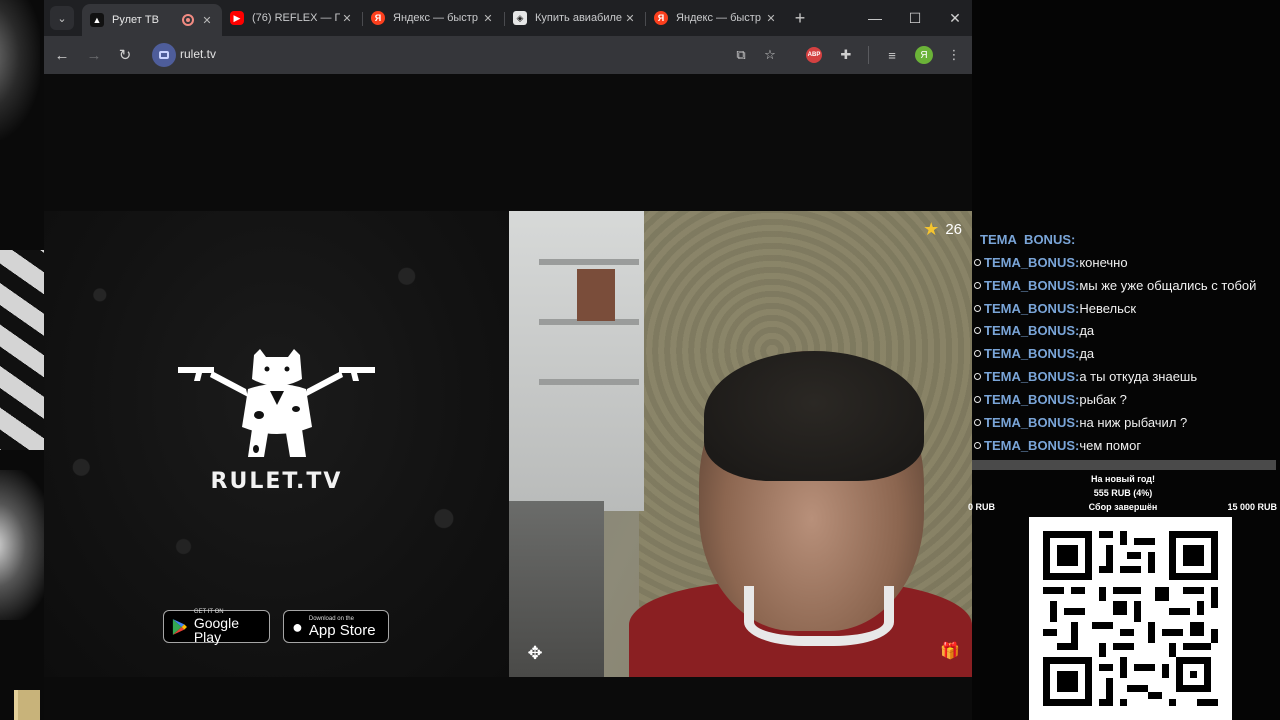 This screenshot has height=720, width=1280. Describe the element at coordinates (931, 229) in the screenshot. I see `star-icon: ★` at that location.